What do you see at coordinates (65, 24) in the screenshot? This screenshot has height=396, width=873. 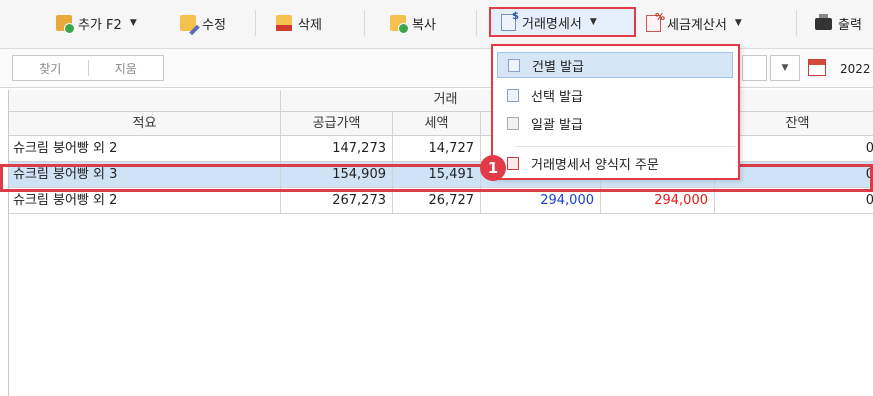 I see `add-document-icon` at bounding box center [65, 24].